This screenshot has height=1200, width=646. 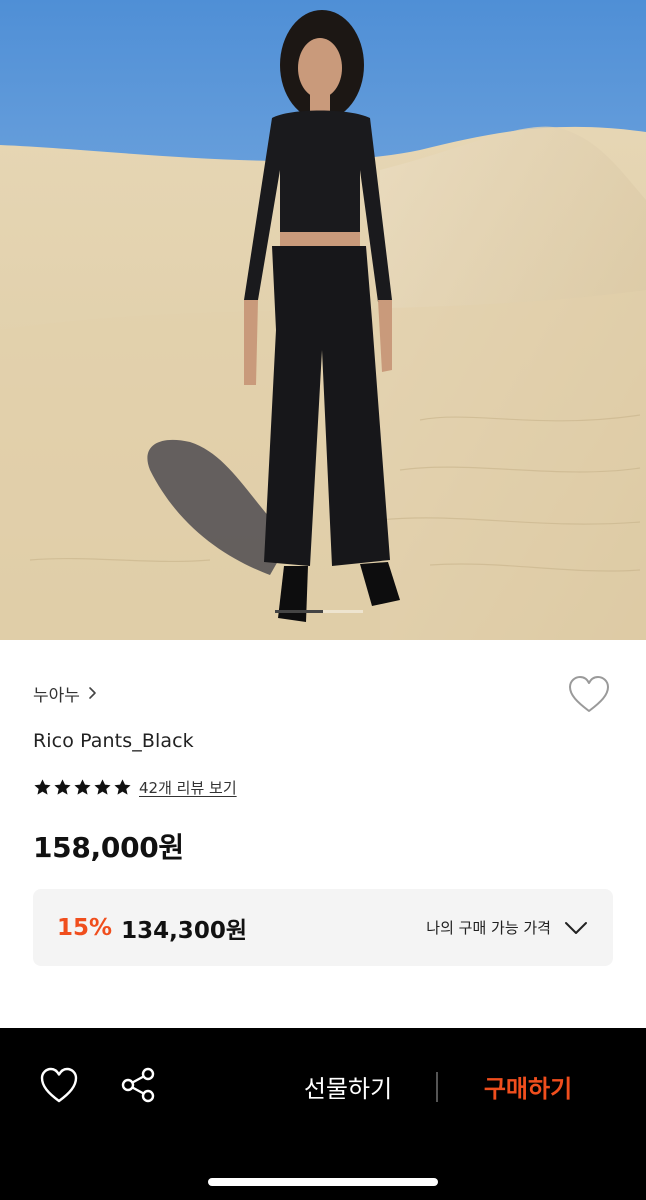 What do you see at coordinates (488, 928) in the screenshot?
I see `my-price-label: 나의 구매 가능 가격` at bounding box center [488, 928].